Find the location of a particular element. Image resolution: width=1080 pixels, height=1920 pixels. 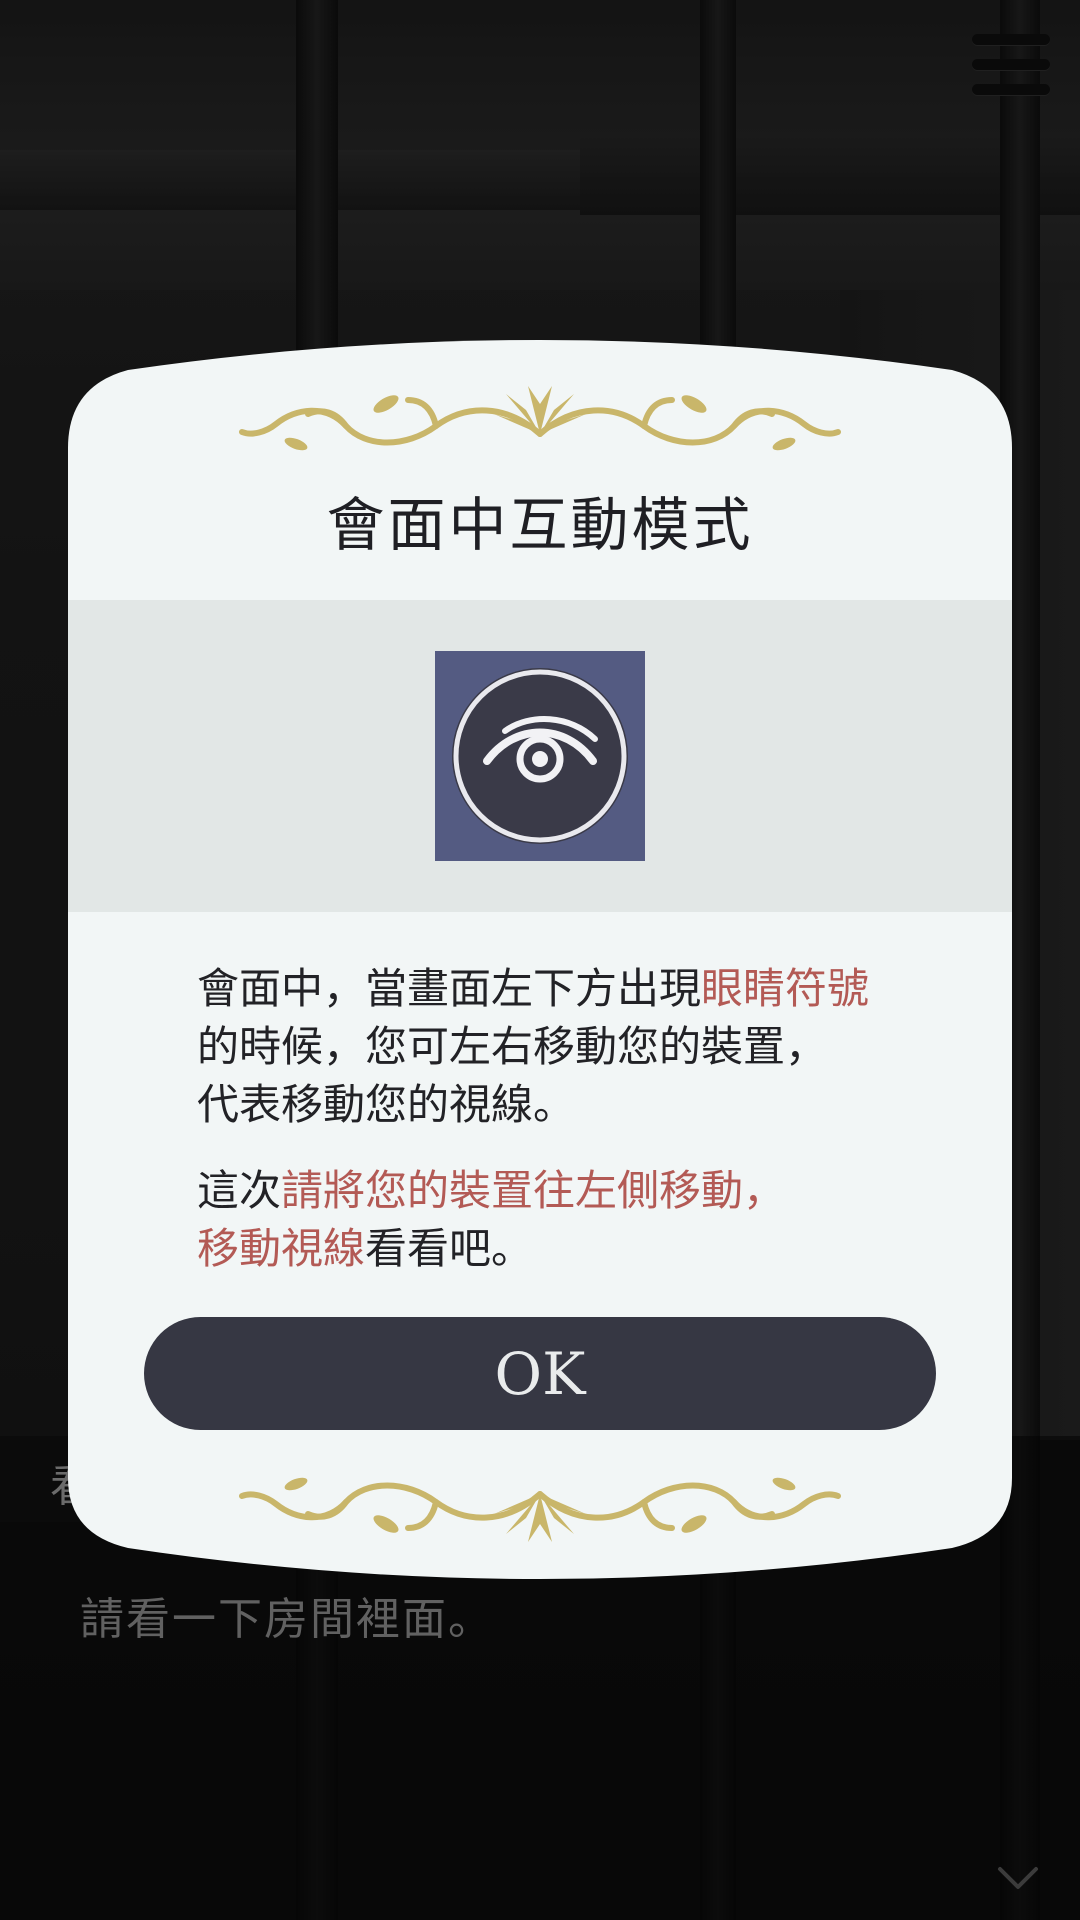

text-segment: 會面中，當畫面左下方出現 is located at coordinates (449, 988).